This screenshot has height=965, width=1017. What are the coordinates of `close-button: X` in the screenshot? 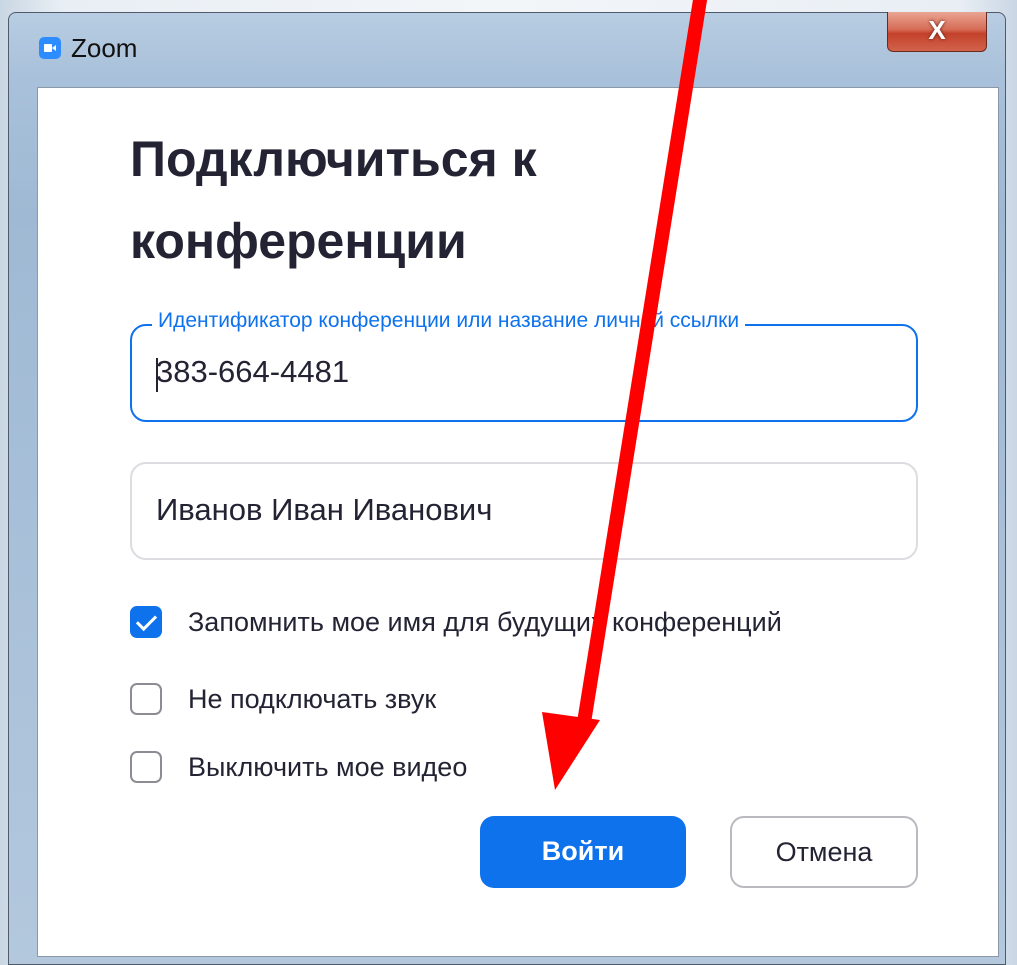 It's located at (937, 32).